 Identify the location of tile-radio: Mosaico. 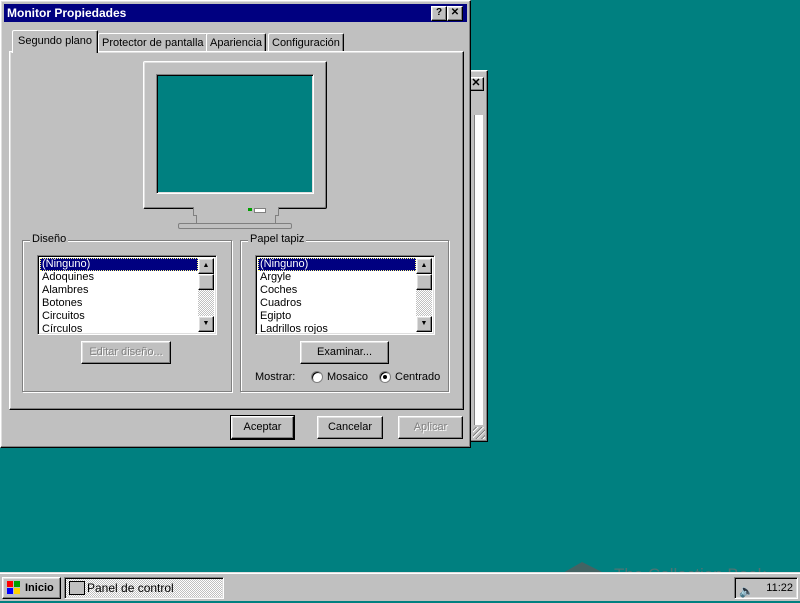
(341, 377).